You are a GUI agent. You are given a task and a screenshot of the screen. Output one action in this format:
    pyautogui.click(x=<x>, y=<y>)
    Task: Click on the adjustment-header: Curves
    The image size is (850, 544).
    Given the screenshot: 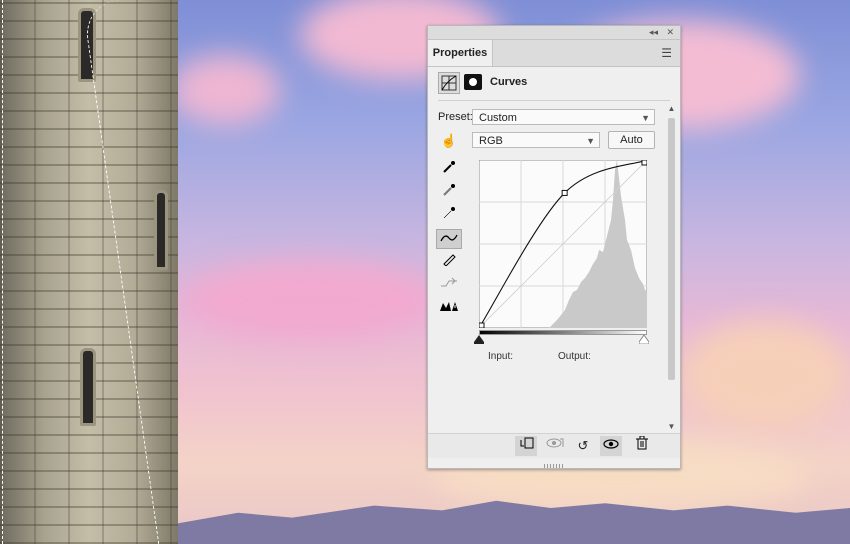 What is the action you would take?
    pyautogui.click(x=553, y=83)
    